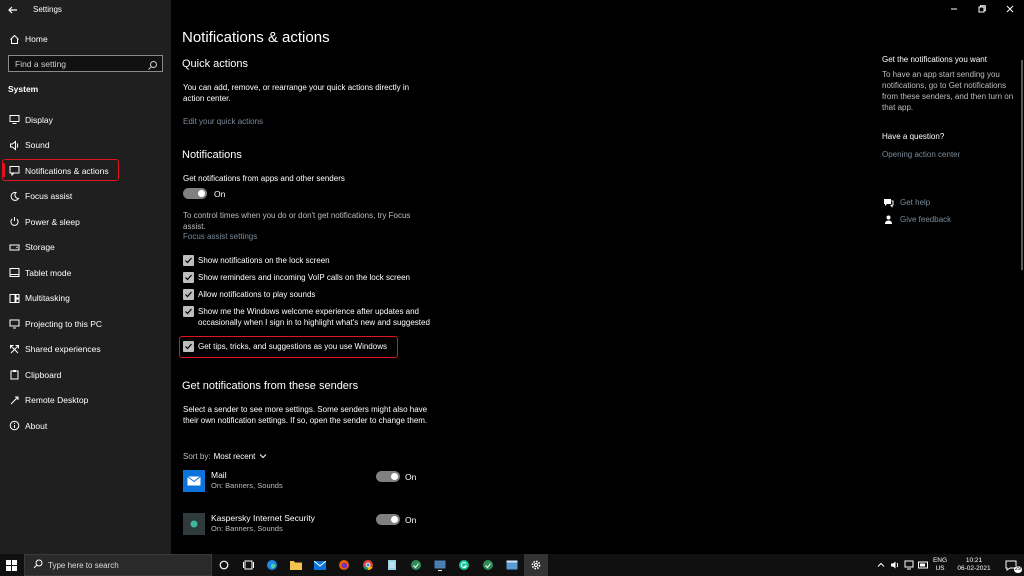 The width and height of the screenshot is (1024, 576). Describe the element at coordinates (14, 324) in the screenshot. I see `projector-icon` at that location.